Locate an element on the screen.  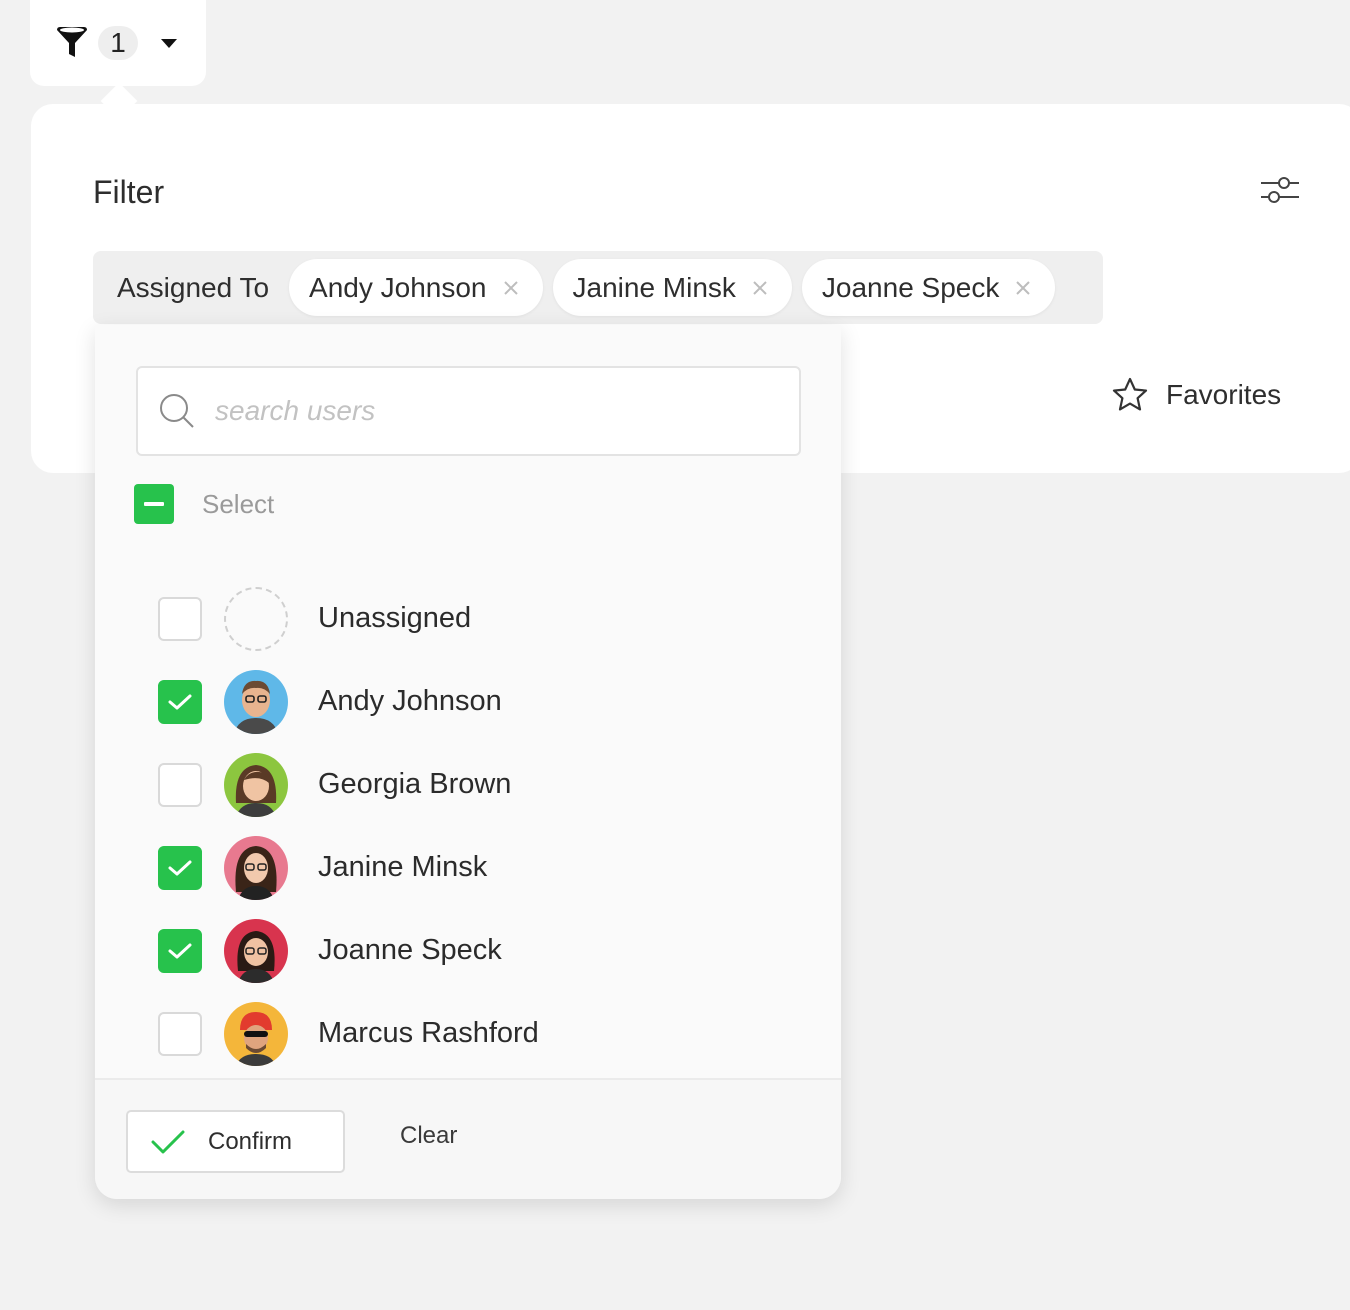
chip-label: Joanne Speck is located at coordinates (910, 287).